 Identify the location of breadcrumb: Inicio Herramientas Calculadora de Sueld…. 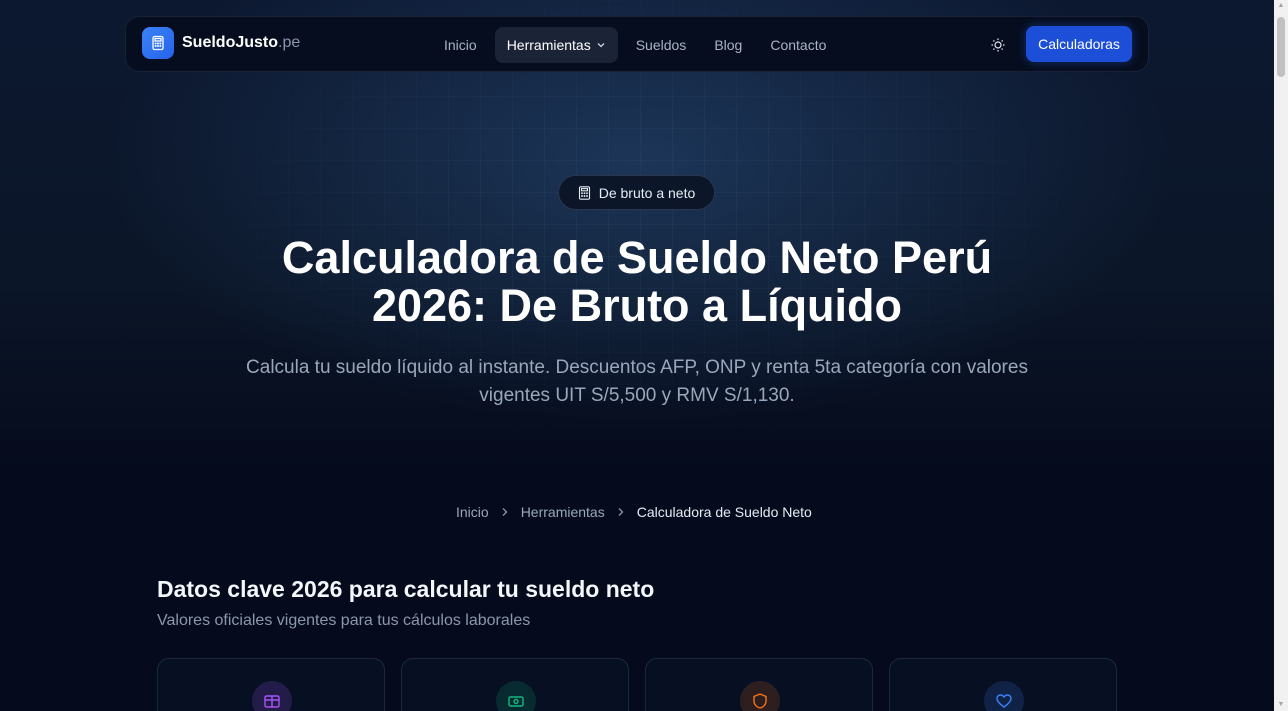
(634, 512).